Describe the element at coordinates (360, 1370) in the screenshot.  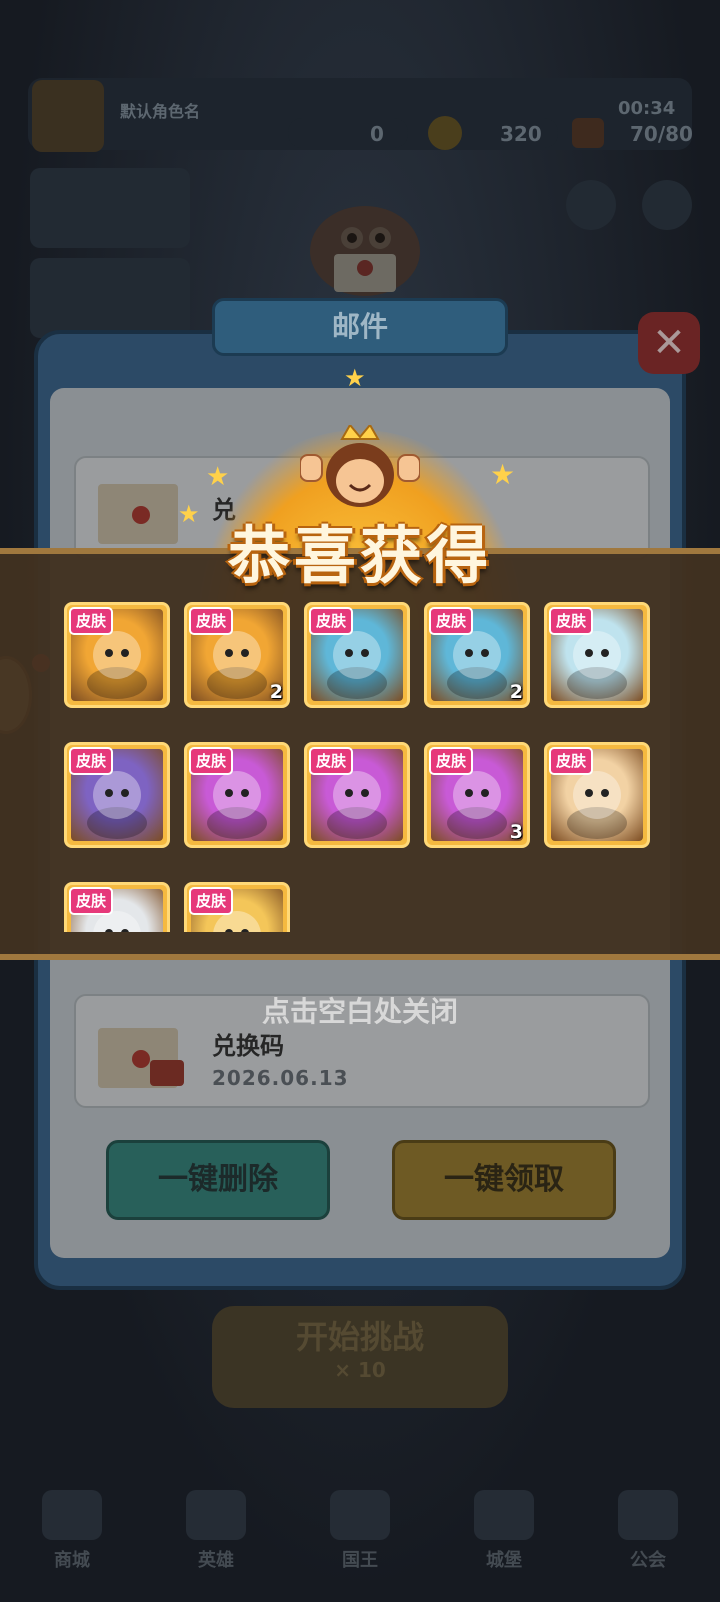
I see `start-challenge-cost: × 10` at that location.